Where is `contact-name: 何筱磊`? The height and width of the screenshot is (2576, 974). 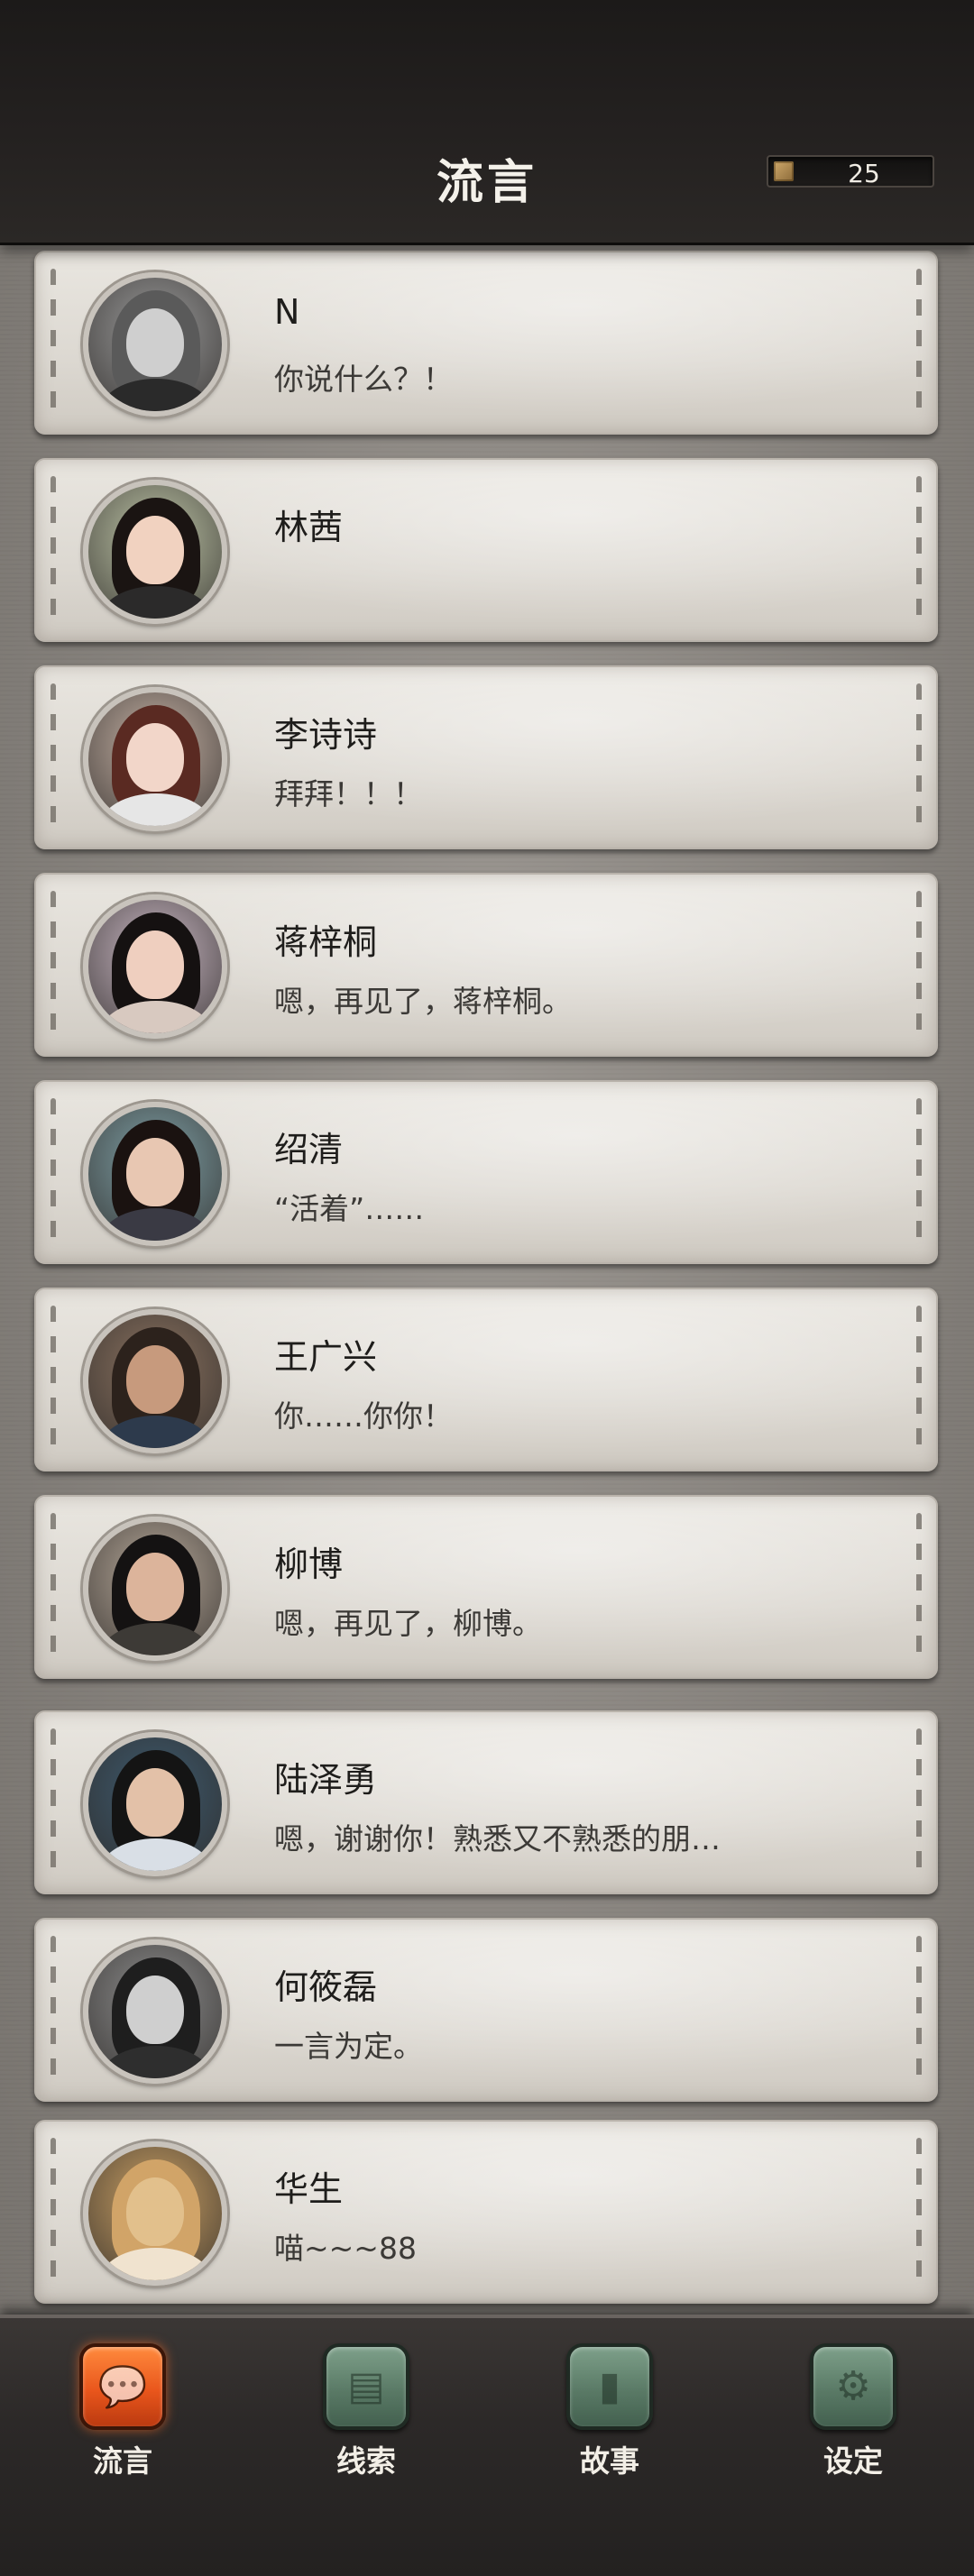
contact-name: 何筱磊 is located at coordinates (326, 1987).